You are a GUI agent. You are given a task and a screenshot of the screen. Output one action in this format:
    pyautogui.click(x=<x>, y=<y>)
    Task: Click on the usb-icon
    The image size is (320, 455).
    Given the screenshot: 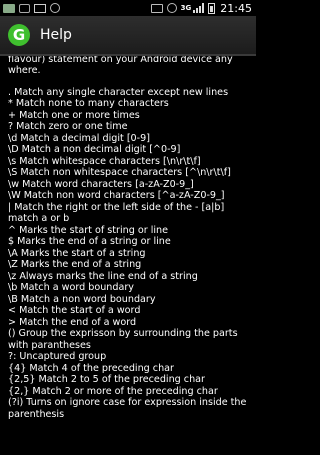 What is the action you would take?
    pyautogui.click(x=24, y=8)
    